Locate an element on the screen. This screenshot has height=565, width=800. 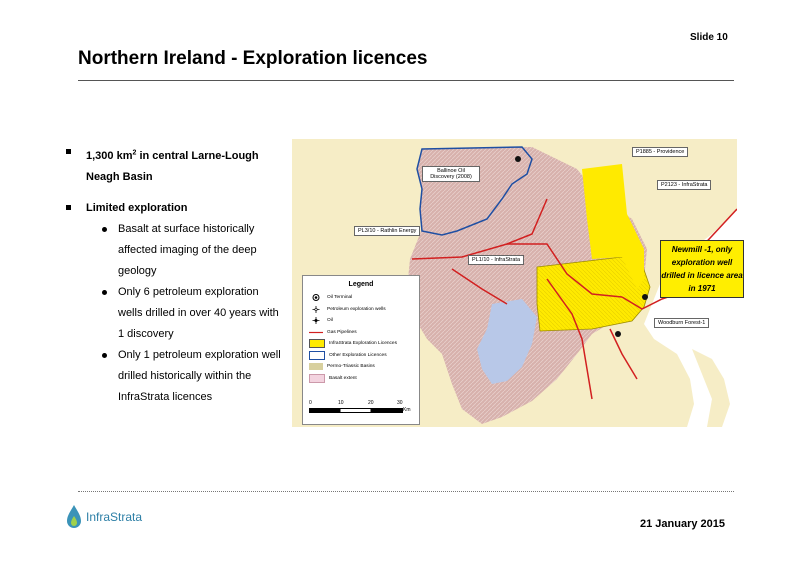
logo-drop-icon is located at coordinates (74, 516).